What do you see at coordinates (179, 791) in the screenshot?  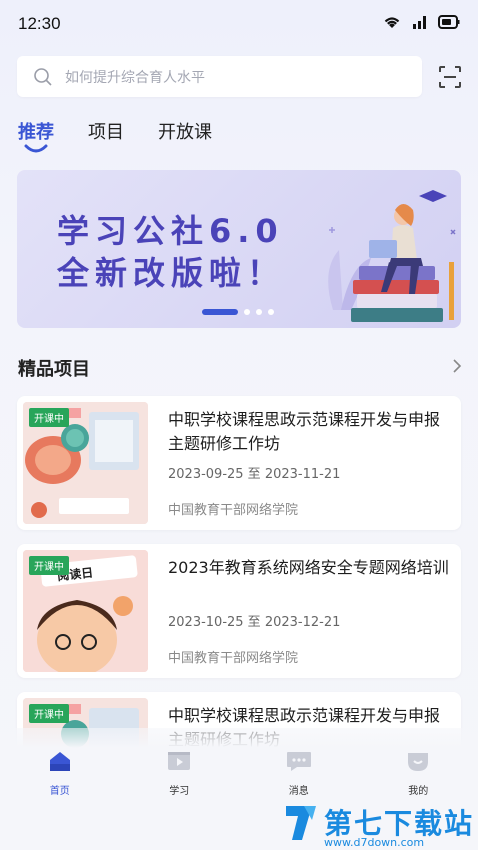 I see `nav-label: 学习` at bounding box center [179, 791].